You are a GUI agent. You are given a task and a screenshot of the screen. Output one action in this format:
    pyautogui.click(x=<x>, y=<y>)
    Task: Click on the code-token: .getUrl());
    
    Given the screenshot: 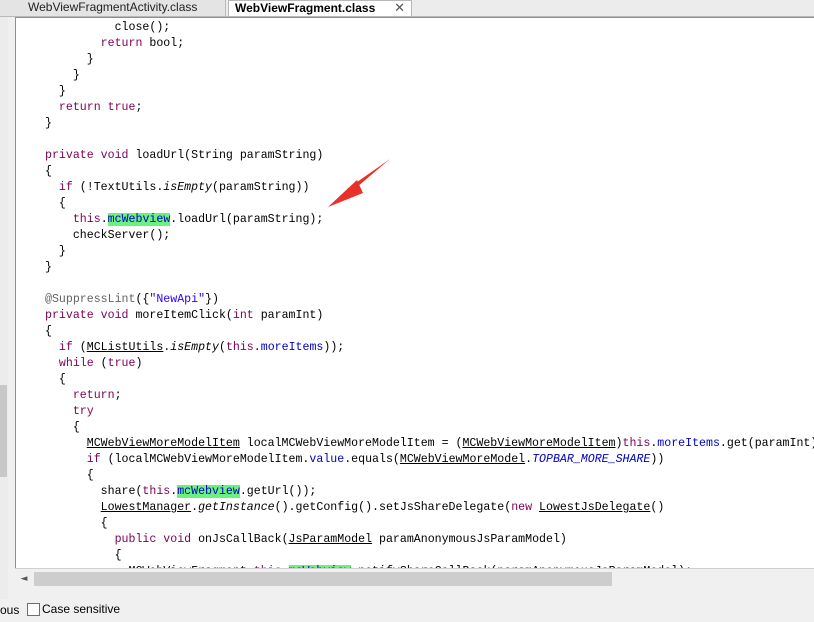 What is the action you would take?
    pyautogui.click(x=278, y=491)
    